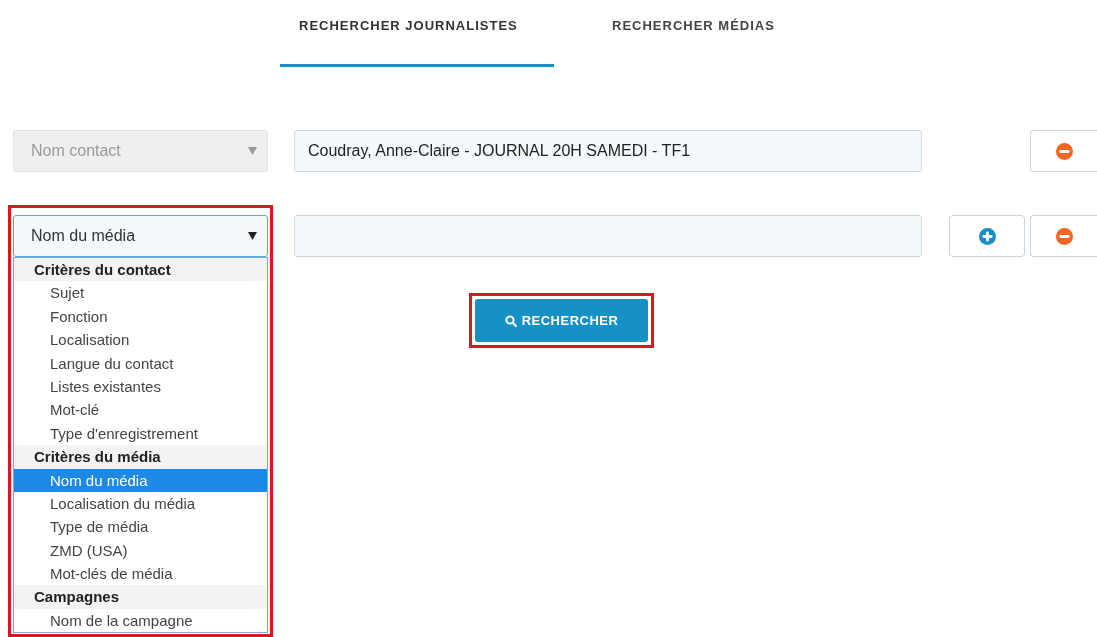 This screenshot has width=1097, height=637. I want to click on dropdown-option: Nom de la campagne, so click(140, 620).